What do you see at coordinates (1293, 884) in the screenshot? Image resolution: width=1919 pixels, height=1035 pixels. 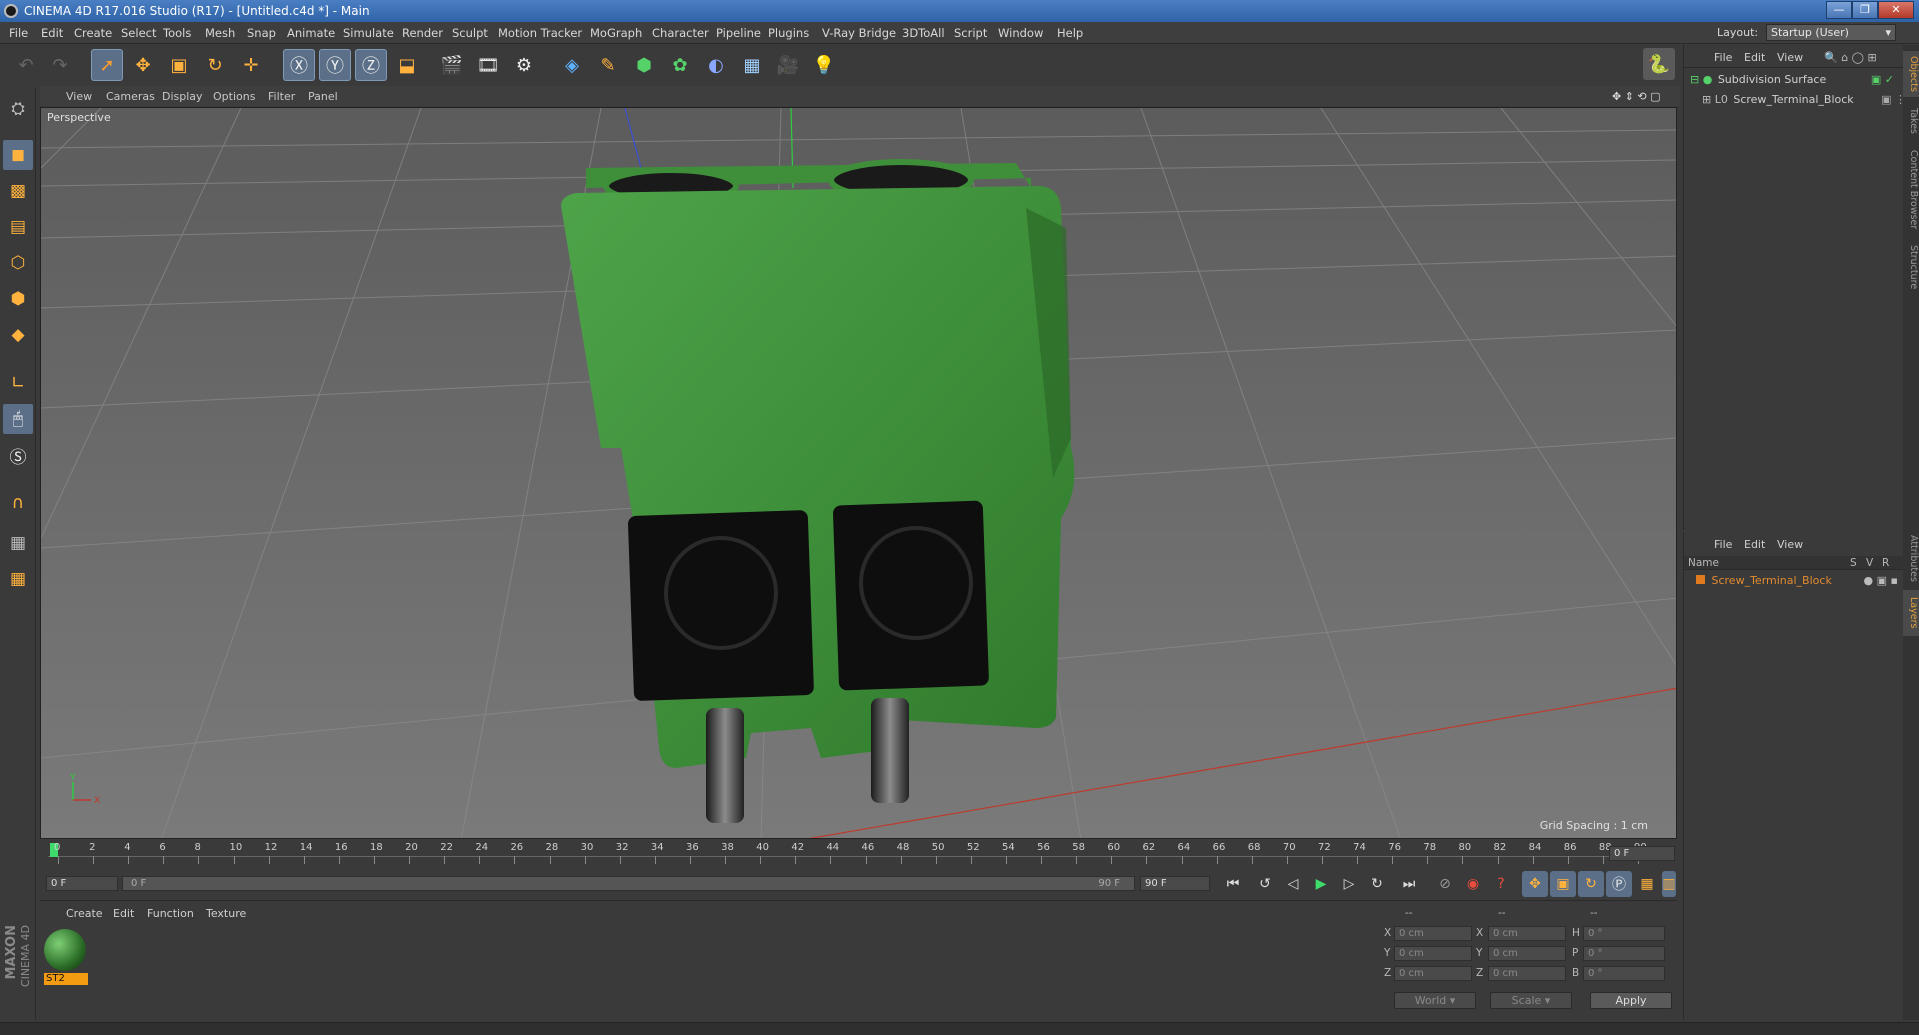 I see `previous-frame-icon: ◁` at bounding box center [1293, 884].